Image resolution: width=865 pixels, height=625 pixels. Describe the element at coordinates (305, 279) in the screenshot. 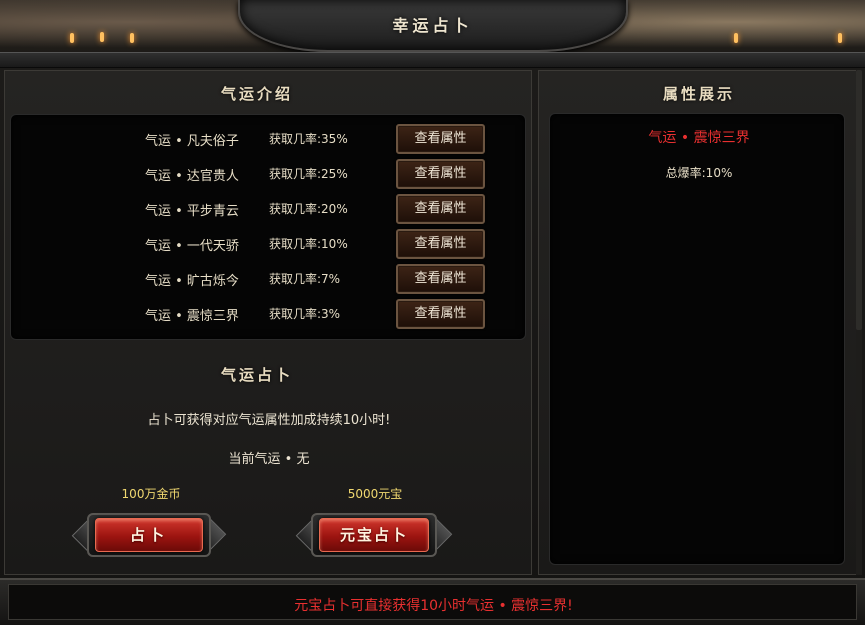

I see `fortune-rate: 获取几率:7%` at that location.